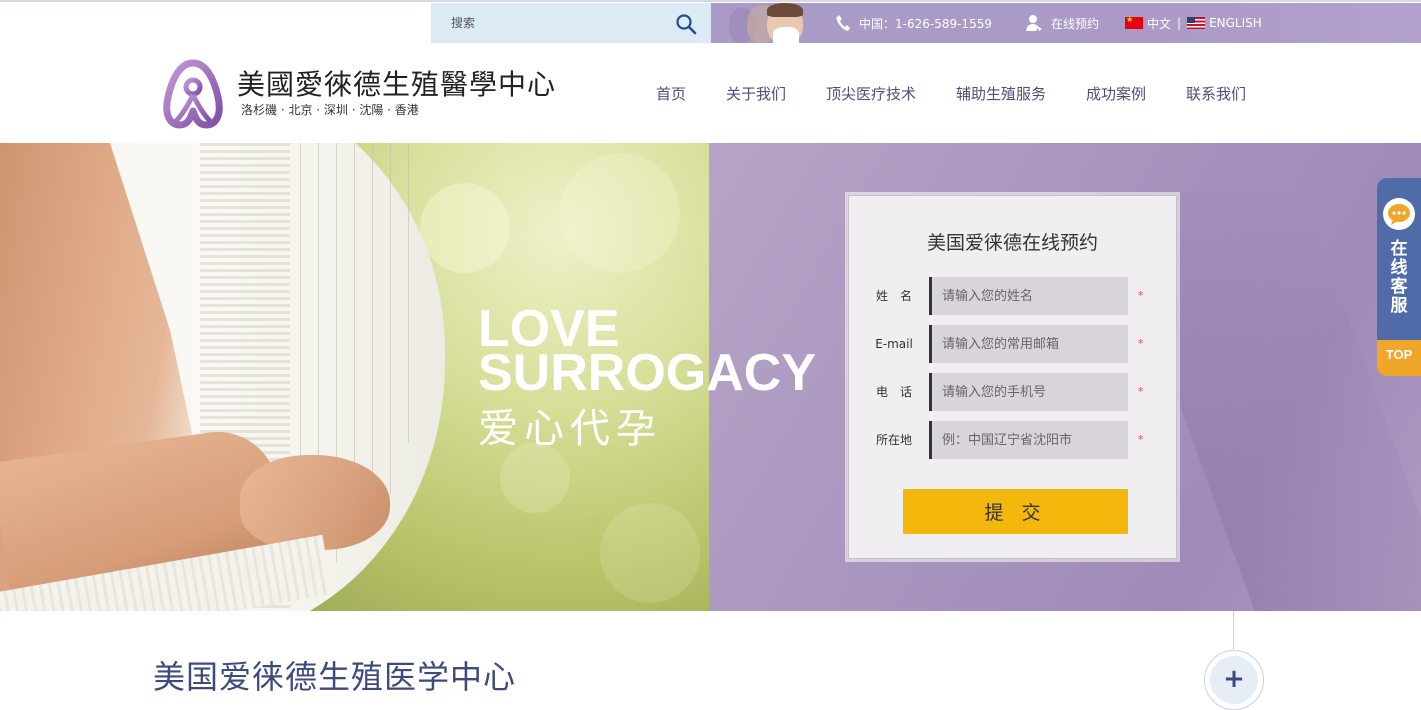  I want to click on brand-title: 美國愛徠德生殖醫學中心, so click(396, 83).